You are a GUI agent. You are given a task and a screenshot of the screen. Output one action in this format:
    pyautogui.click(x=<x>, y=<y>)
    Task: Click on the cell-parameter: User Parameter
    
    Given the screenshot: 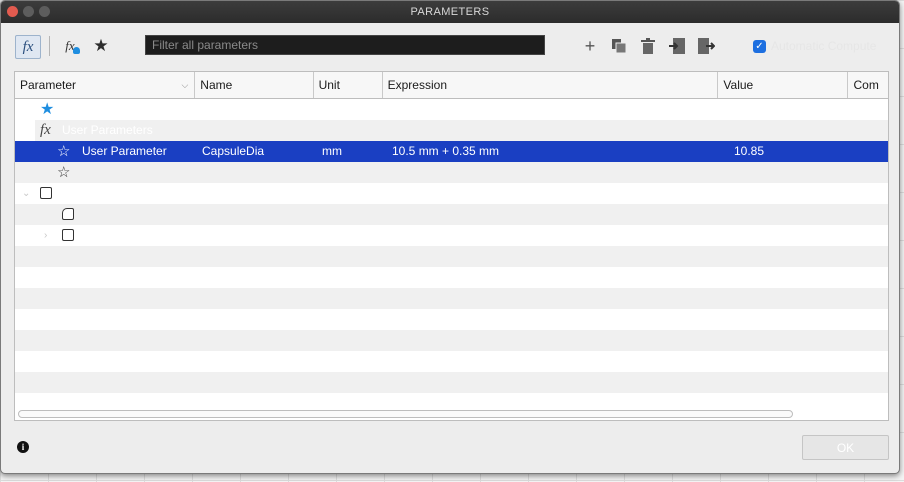 What is the action you would take?
    pyautogui.click(x=124, y=151)
    